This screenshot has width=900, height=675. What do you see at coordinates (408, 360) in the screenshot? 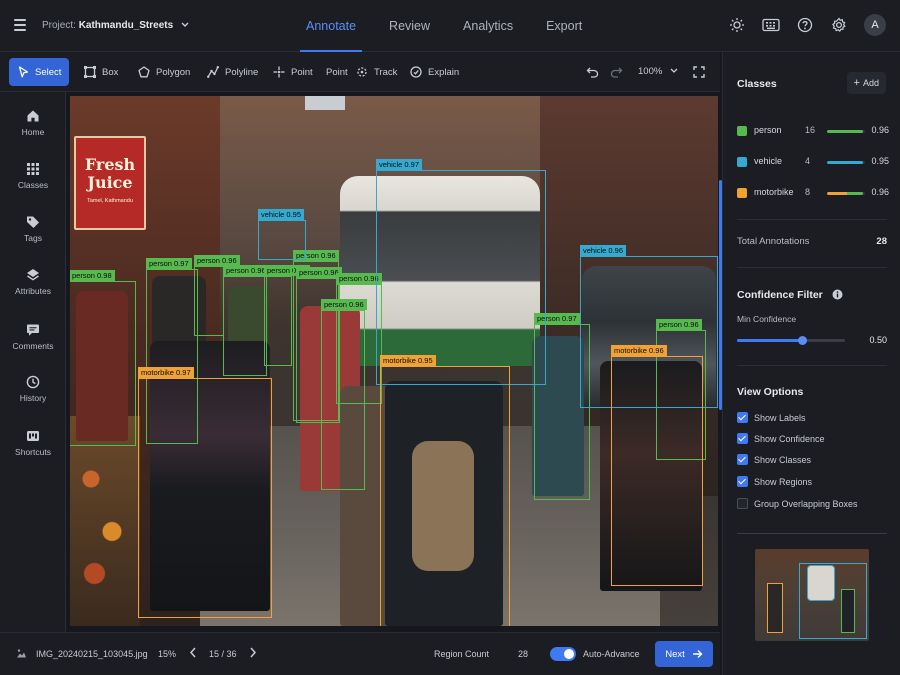
I see `annotation-label: motorbike 0.95` at bounding box center [408, 360].